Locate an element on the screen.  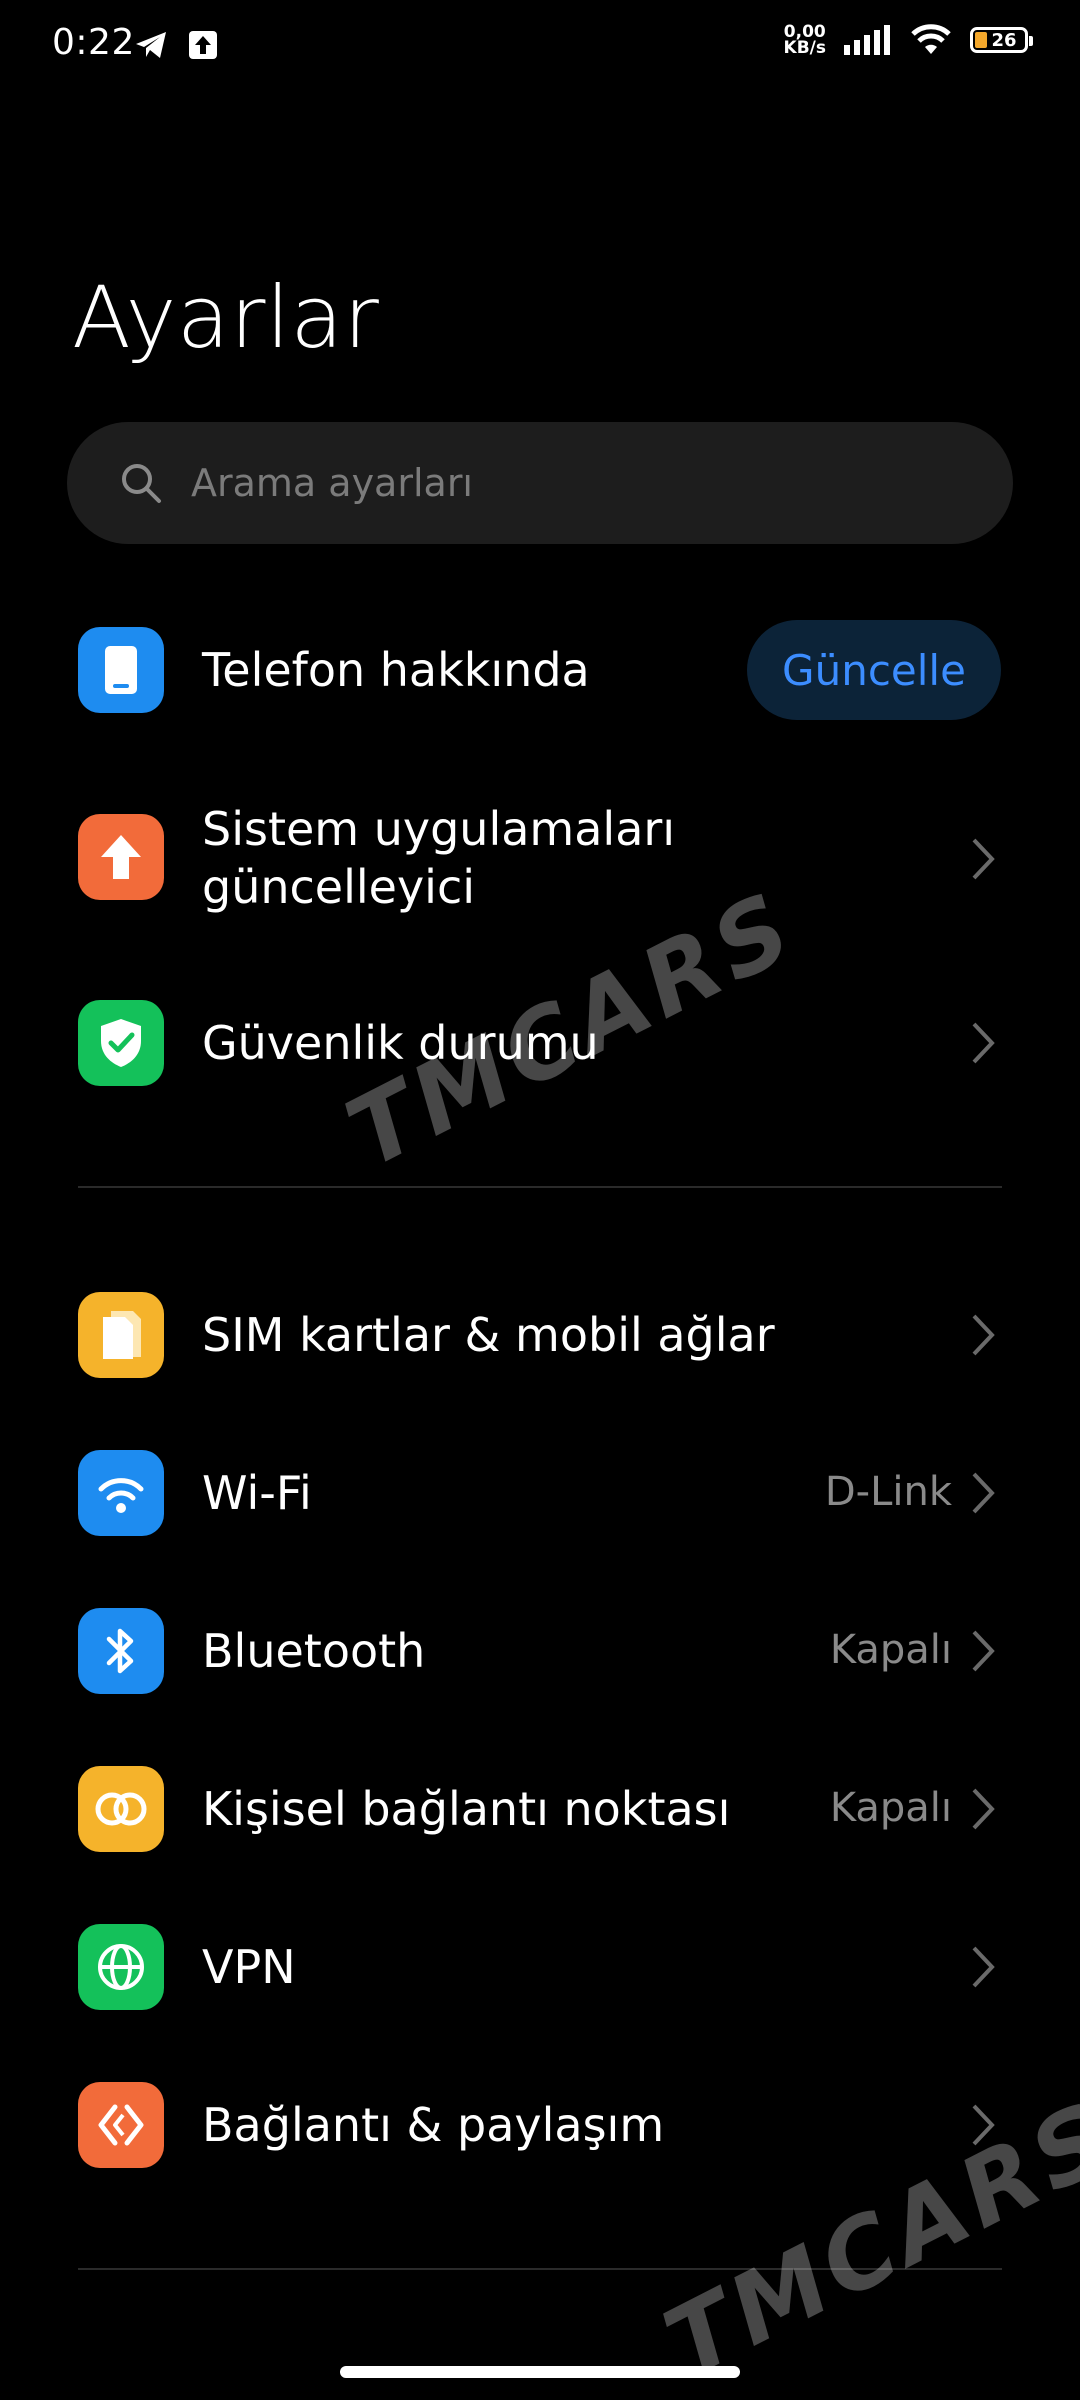
section-divider is located at coordinates (540, 1187).